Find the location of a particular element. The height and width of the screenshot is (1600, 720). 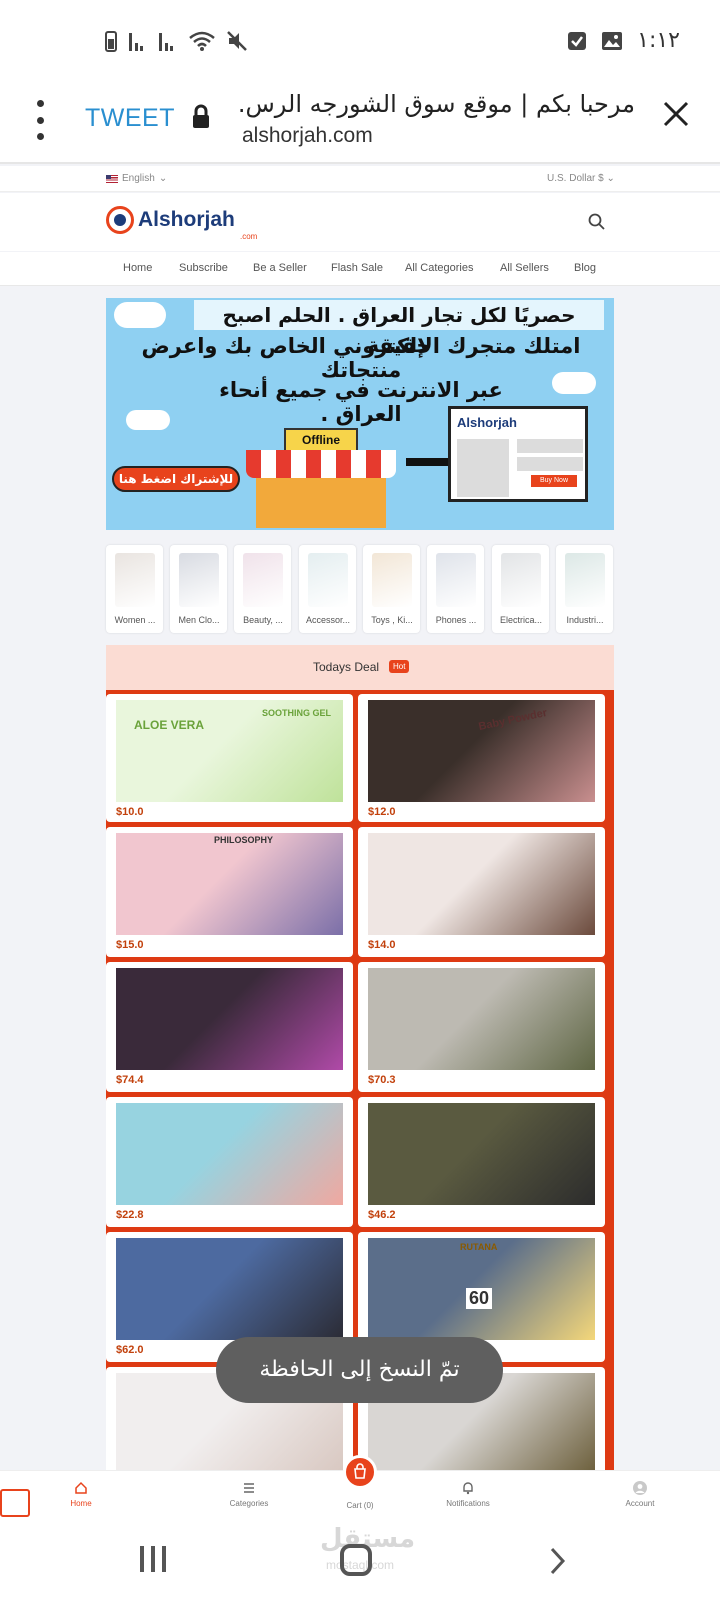

product-price: $46.2 is located at coordinates (382, 1215).